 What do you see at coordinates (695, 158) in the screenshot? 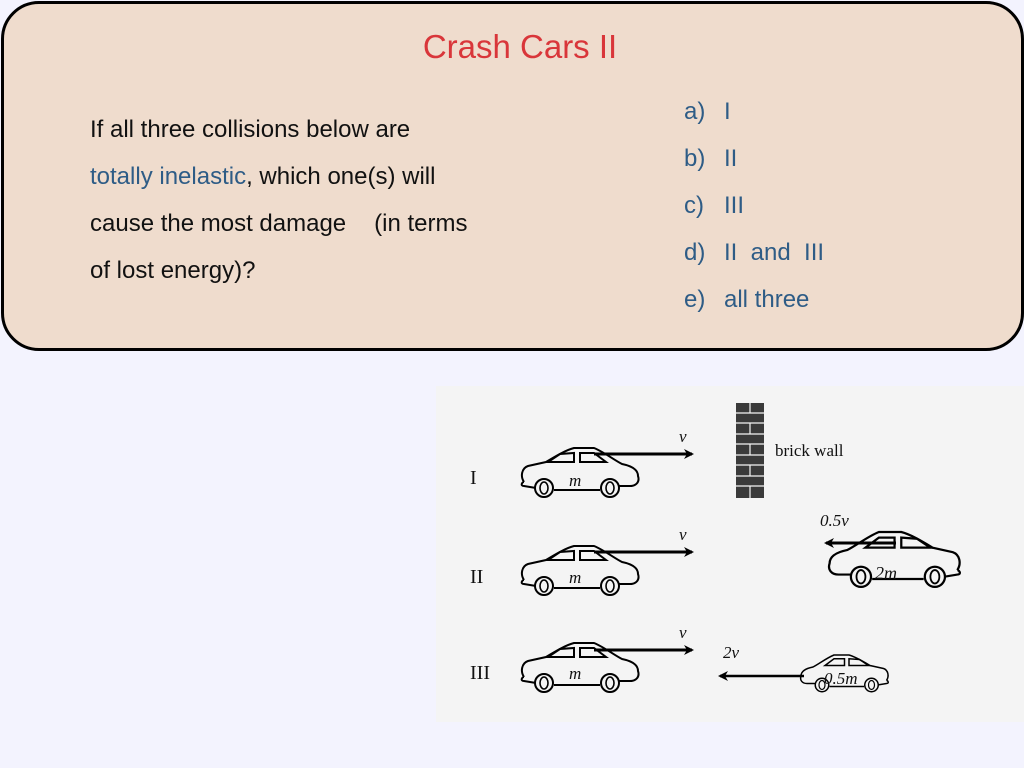
I see `option-letter: b)` at bounding box center [695, 158].